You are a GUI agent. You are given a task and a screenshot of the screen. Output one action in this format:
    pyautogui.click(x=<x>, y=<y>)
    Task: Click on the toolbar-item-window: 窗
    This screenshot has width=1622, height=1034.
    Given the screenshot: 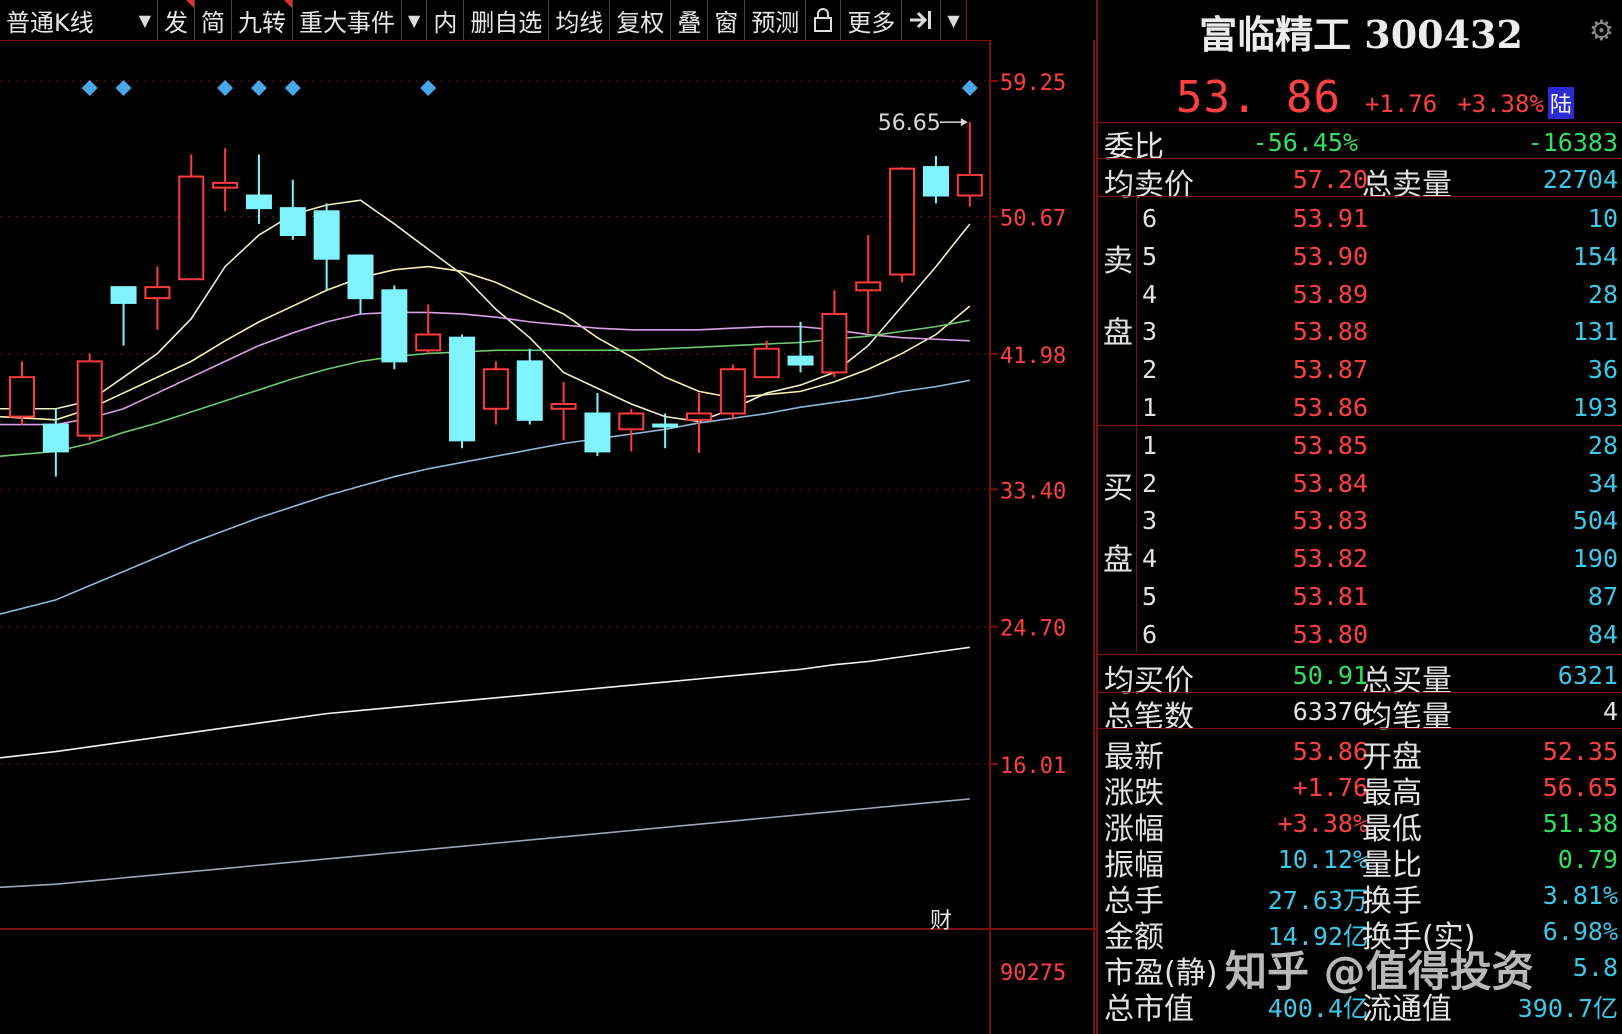 What is the action you would take?
    pyautogui.click(x=727, y=20)
    